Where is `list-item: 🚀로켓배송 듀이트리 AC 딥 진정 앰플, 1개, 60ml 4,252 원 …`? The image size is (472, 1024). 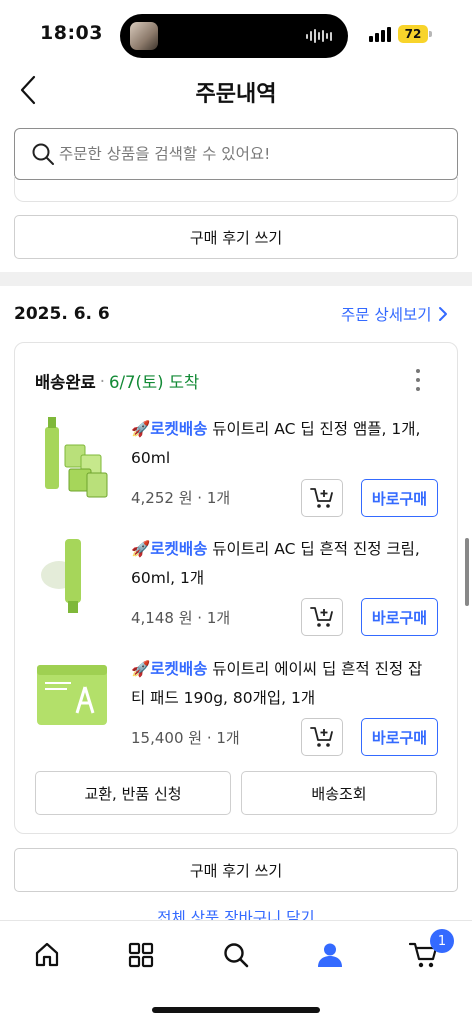
list-item: 🚀로켓배송 듀이트리 AC 딥 진정 앰플, 1개, 60ml 4,252 원 … is located at coordinates (237, 475).